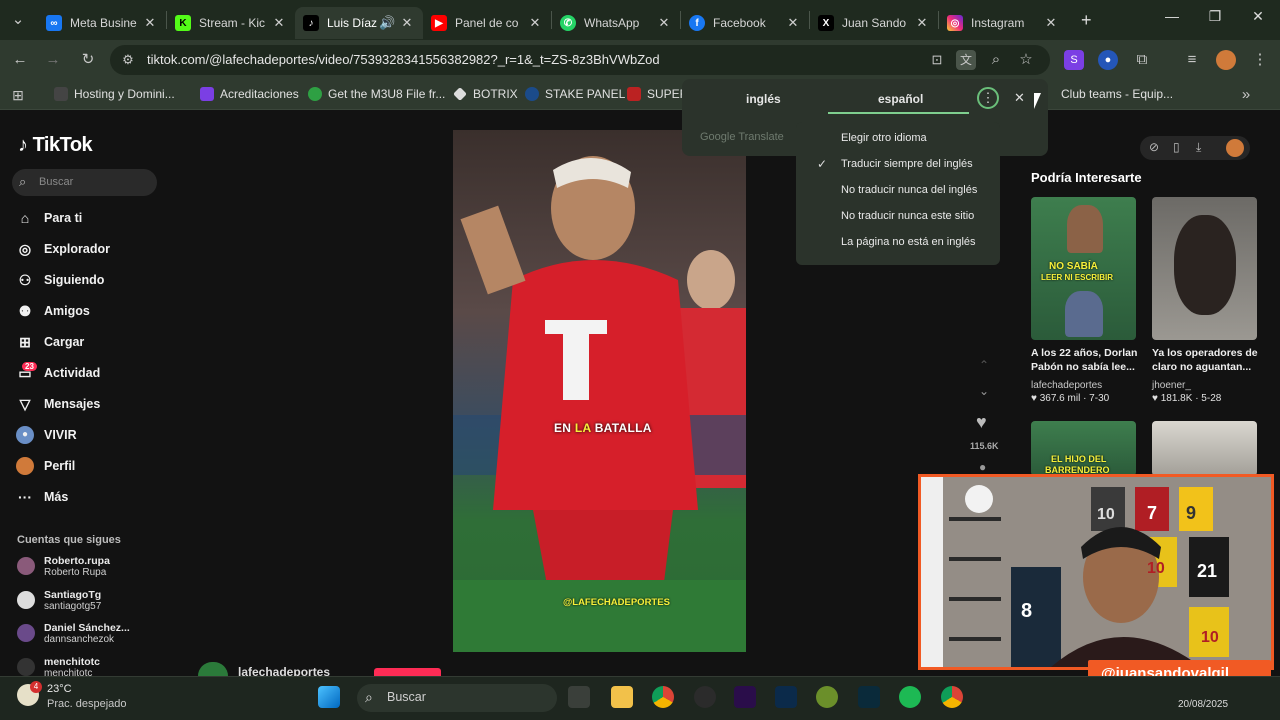 This screenshot has width=1280, height=720. I want to click on app-green-icon, so click(827, 697).